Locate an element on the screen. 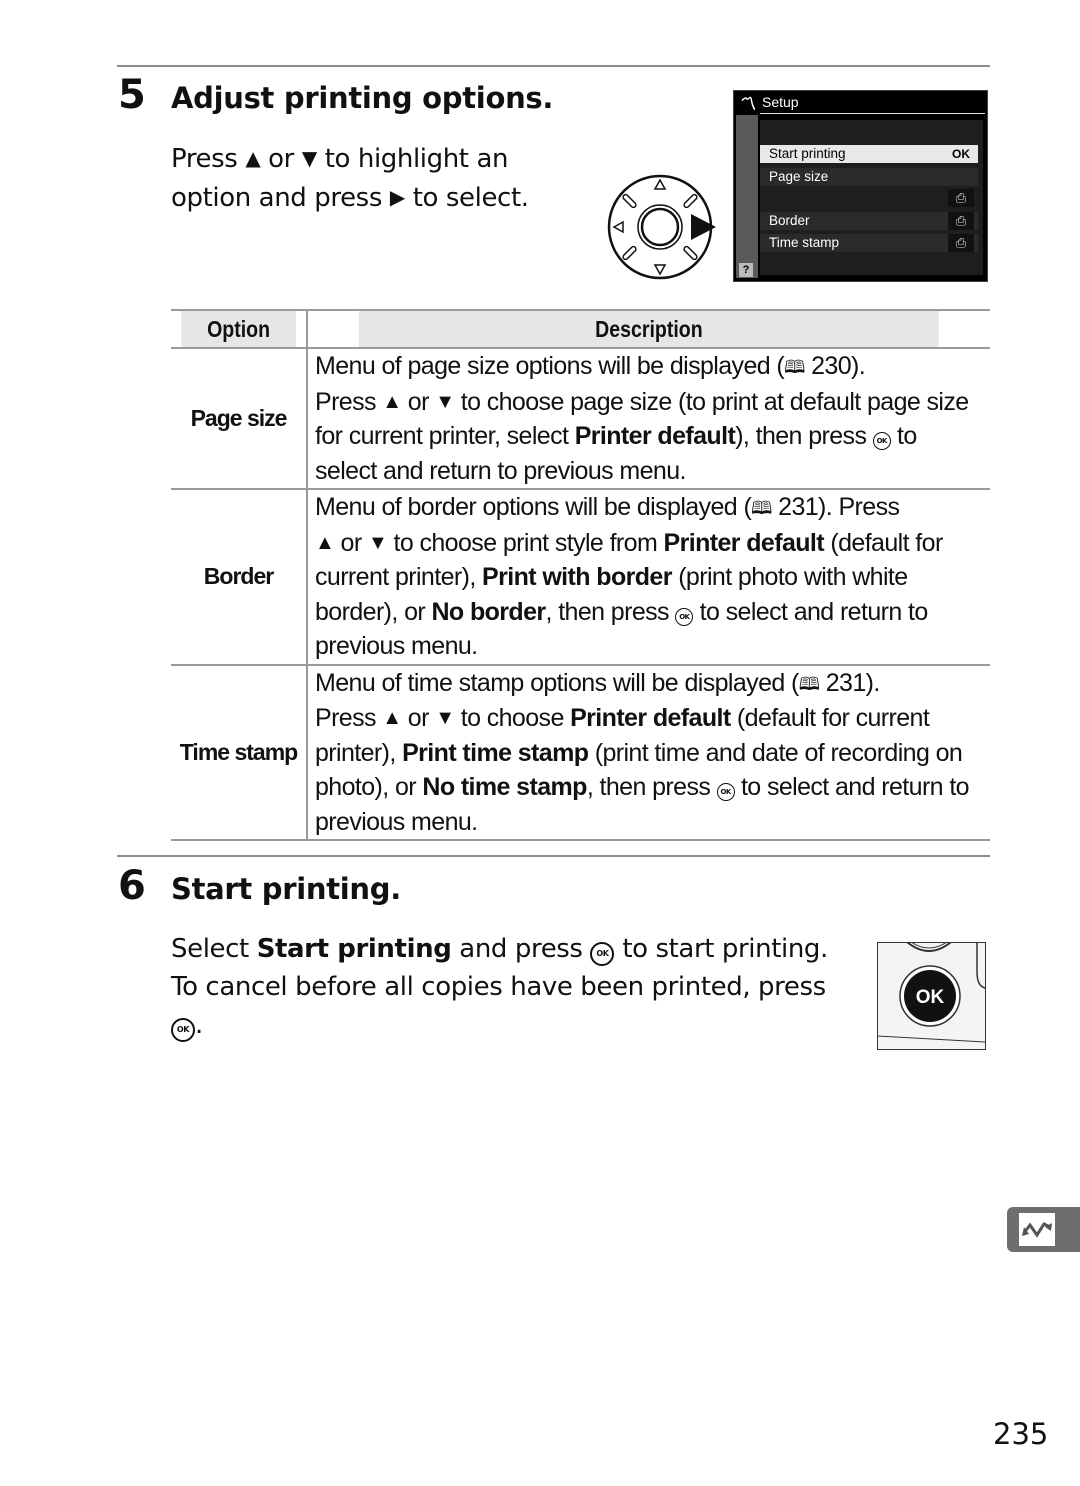 The width and height of the screenshot is (1080, 1486). option-border: Border is located at coordinates (239, 577).